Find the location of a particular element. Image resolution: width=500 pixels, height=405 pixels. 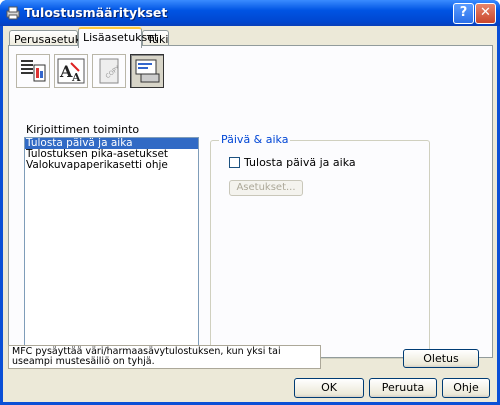

device-options-button is located at coordinates (147, 71).